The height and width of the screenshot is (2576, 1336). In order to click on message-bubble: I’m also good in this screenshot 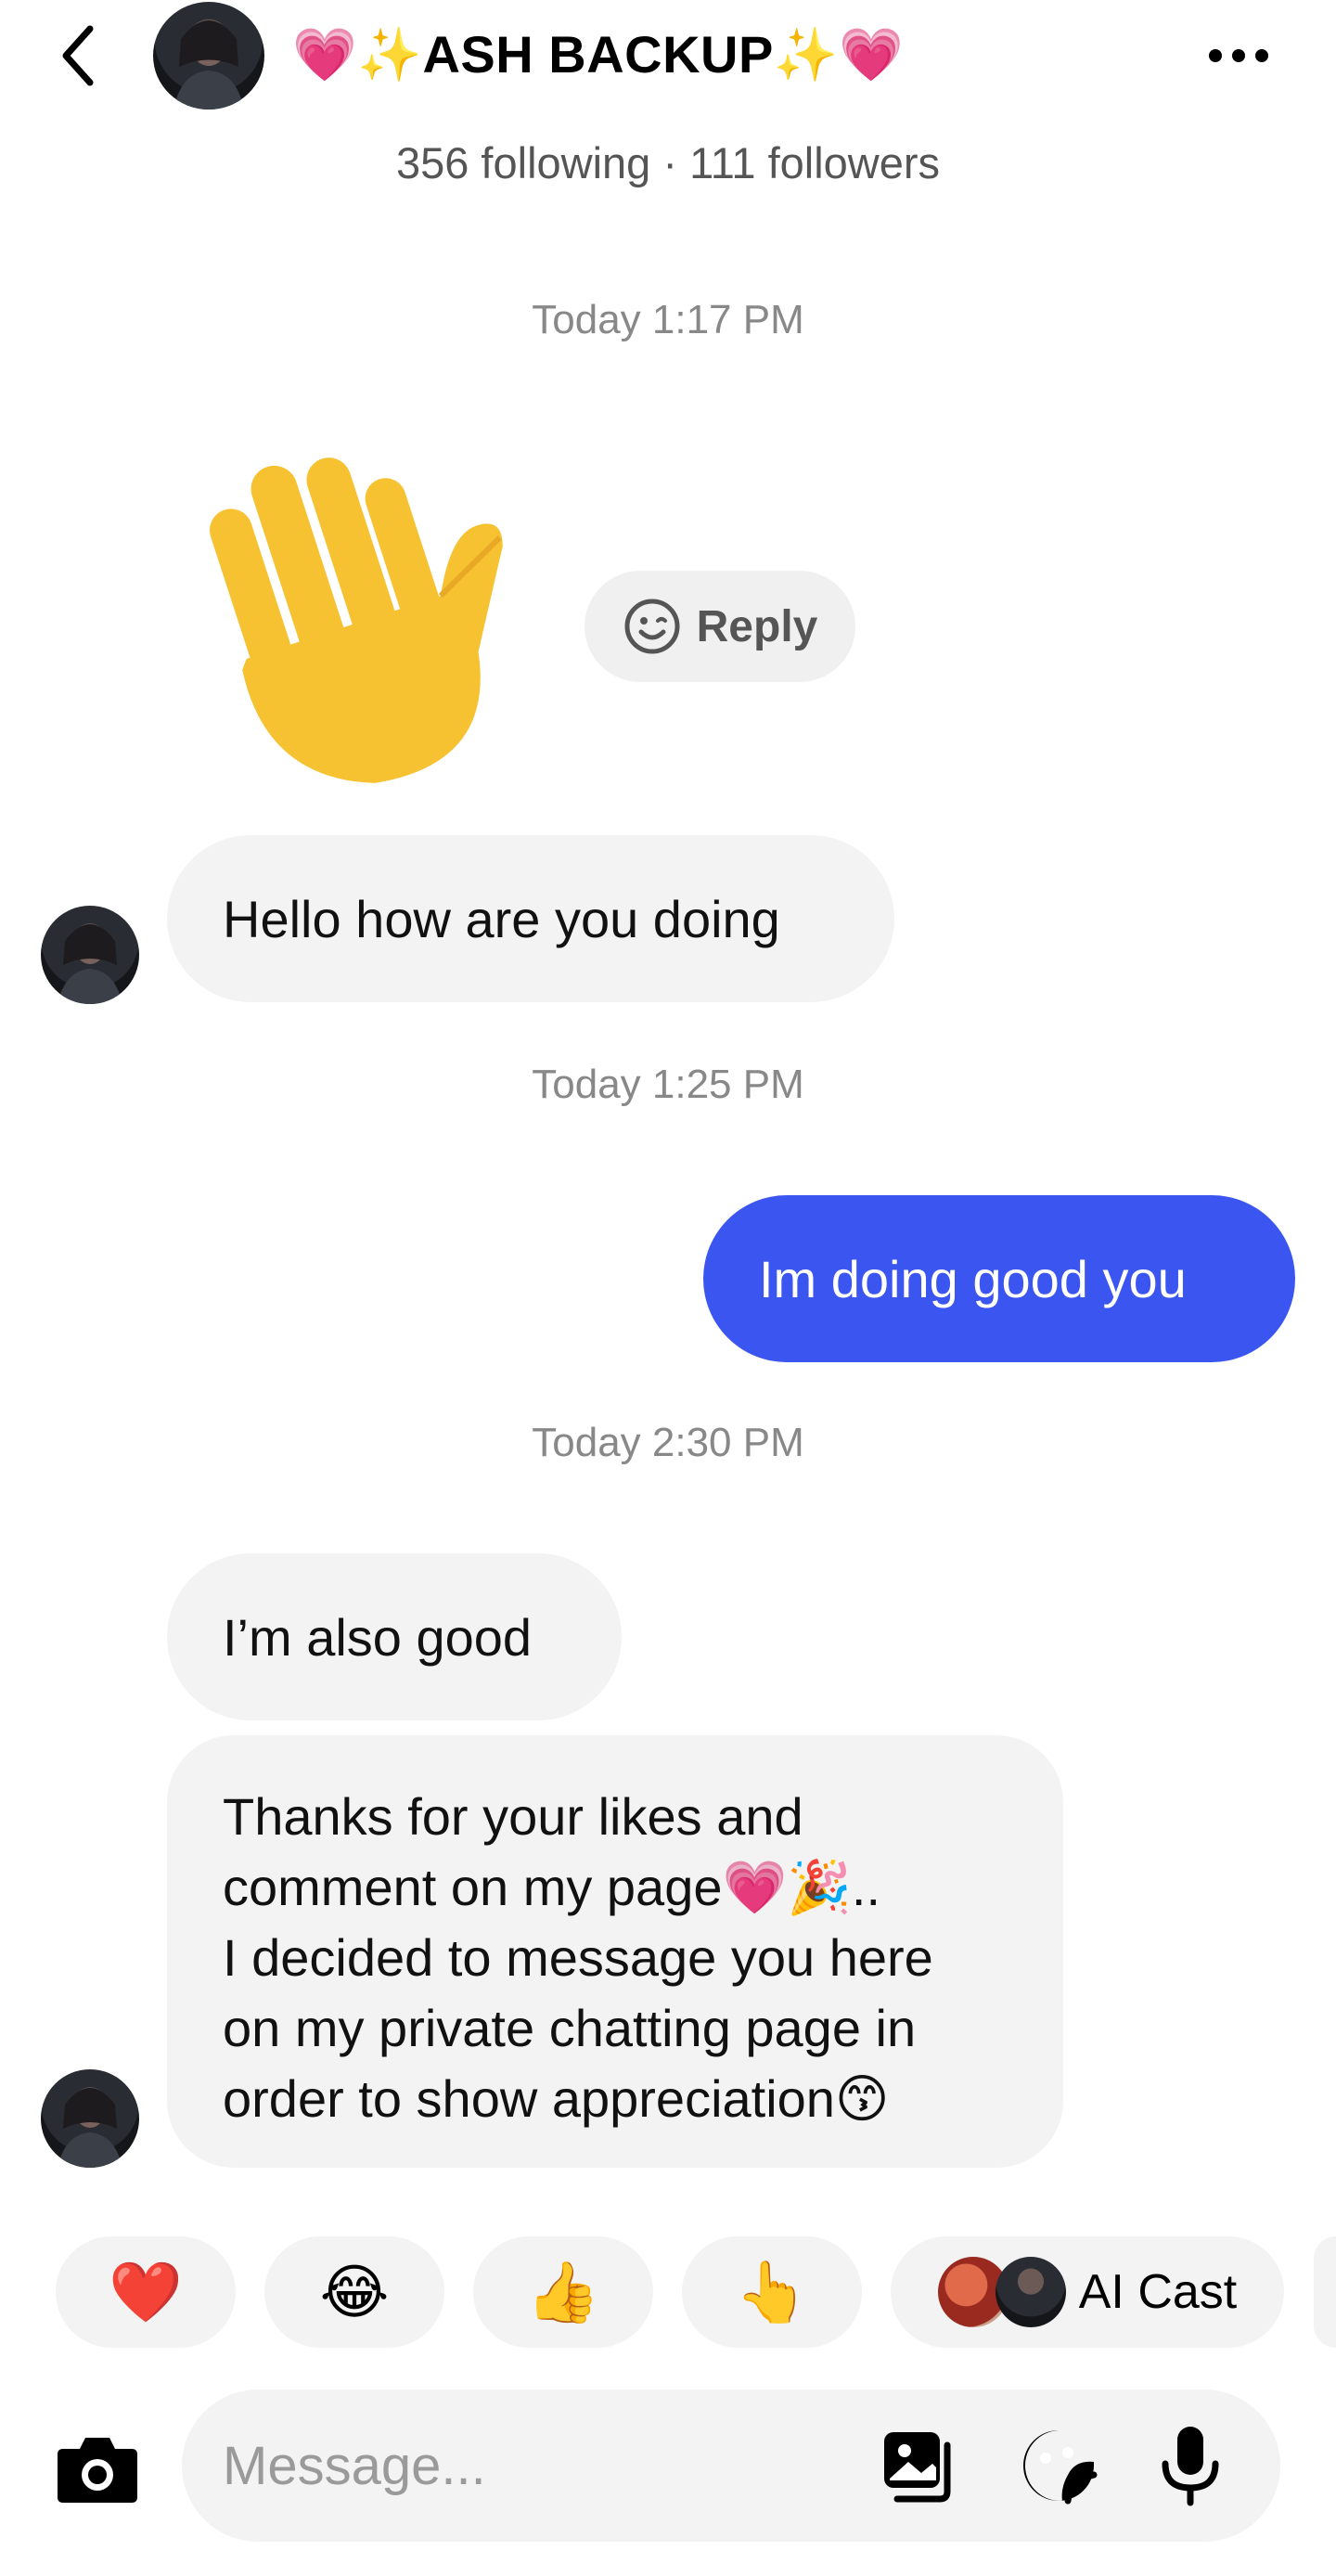, I will do `click(395, 1636)`.